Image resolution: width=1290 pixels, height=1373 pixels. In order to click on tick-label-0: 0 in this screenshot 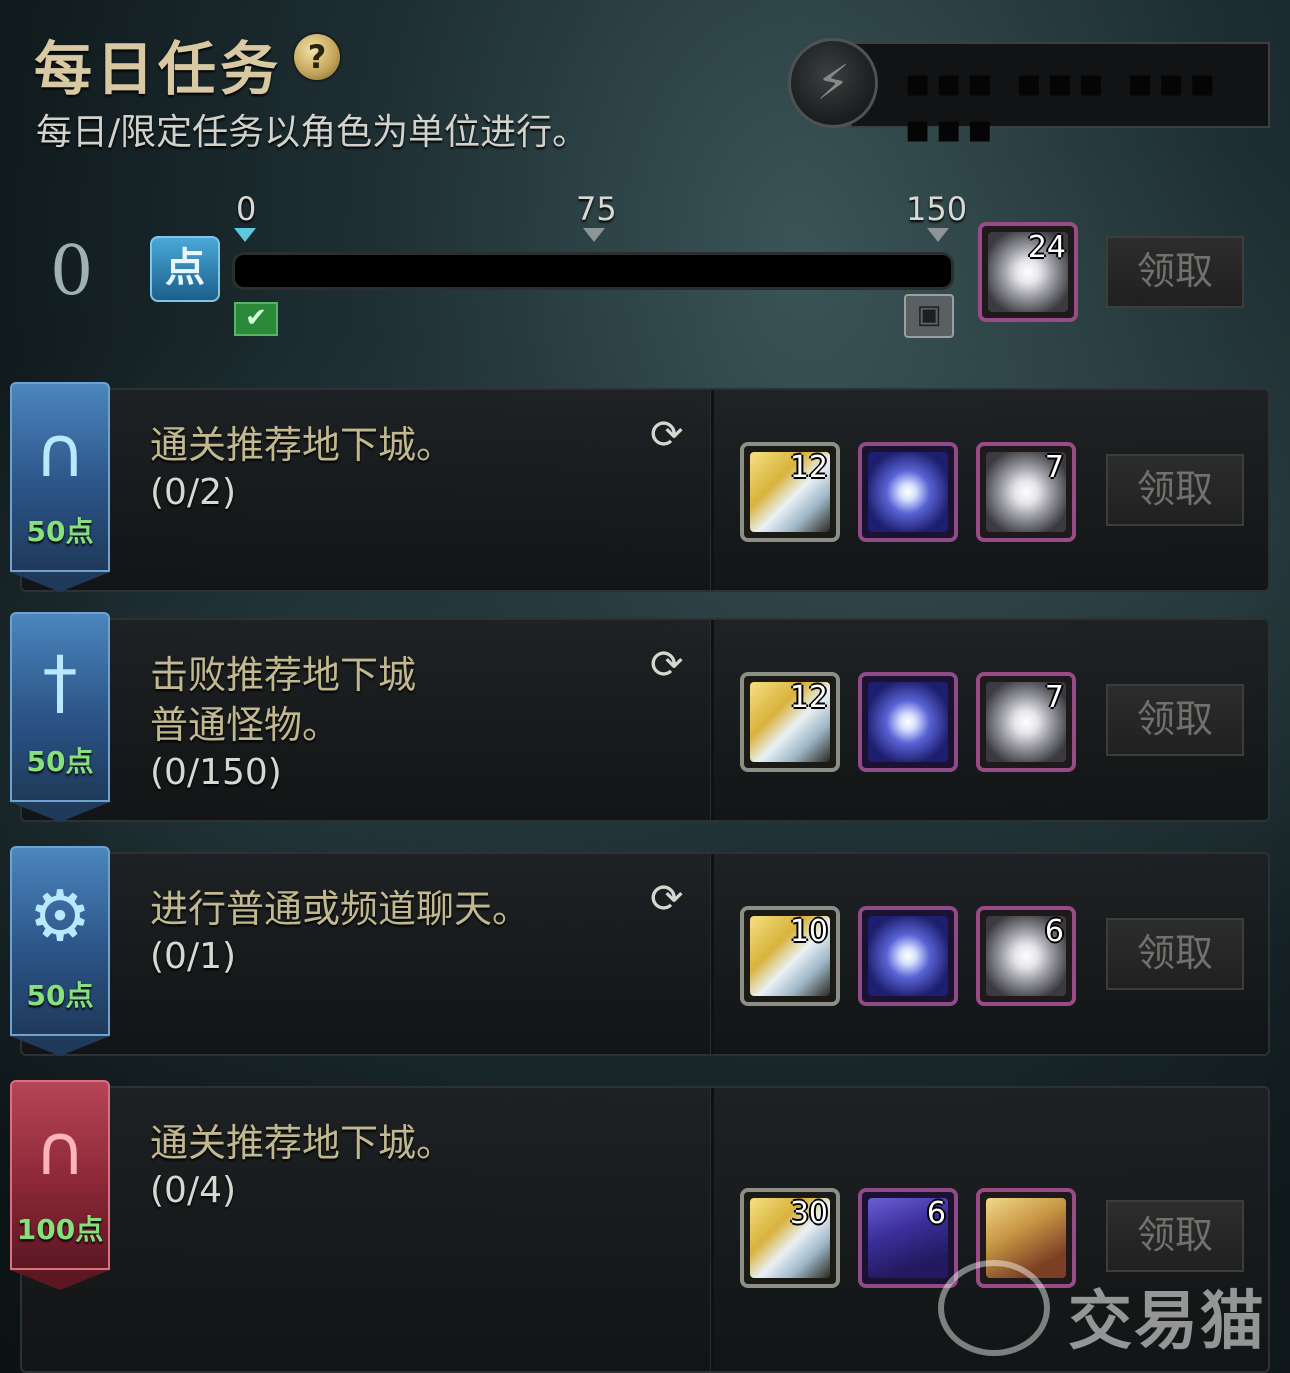, I will do `click(246, 209)`.